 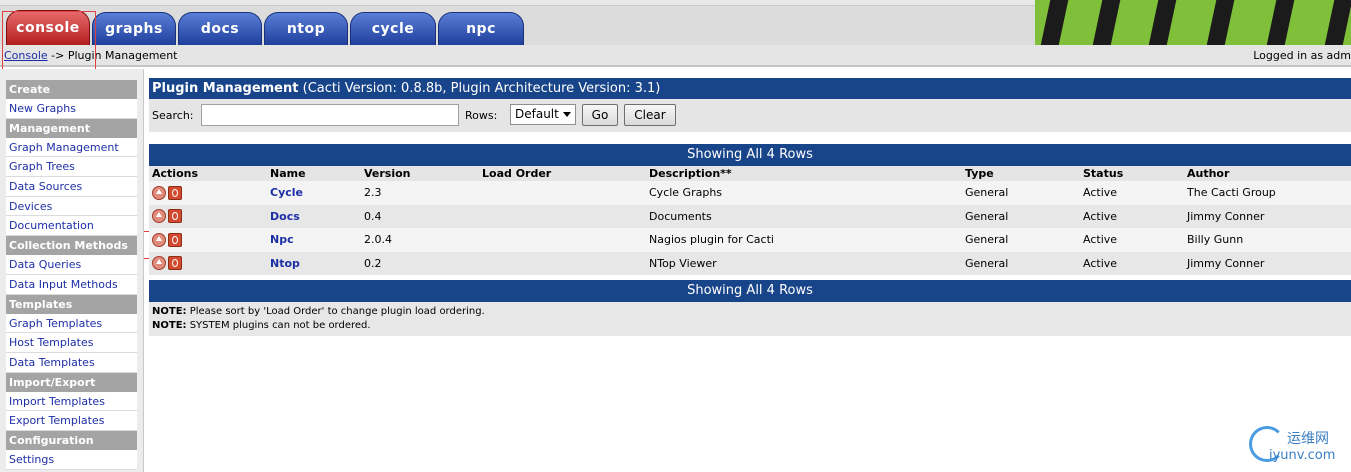 What do you see at coordinates (804, 193) in the screenshot?
I see `cell-description: Cycle Graphs` at bounding box center [804, 193].